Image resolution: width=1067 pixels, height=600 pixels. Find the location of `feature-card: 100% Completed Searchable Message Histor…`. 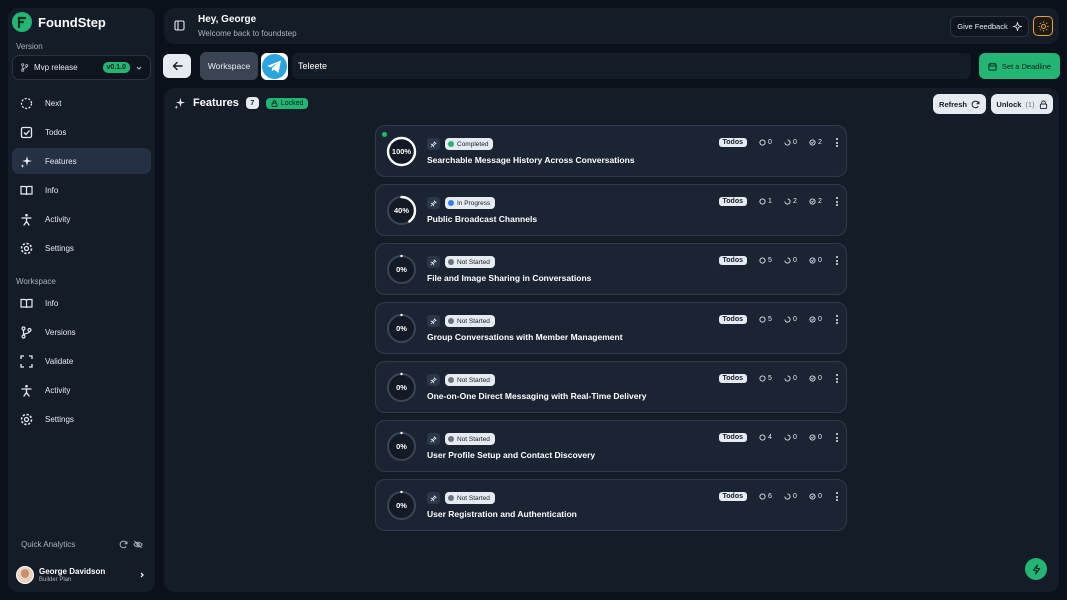

feature-card: 100% Completed Searchable Message Histor… is located at coordinates (611, 151).